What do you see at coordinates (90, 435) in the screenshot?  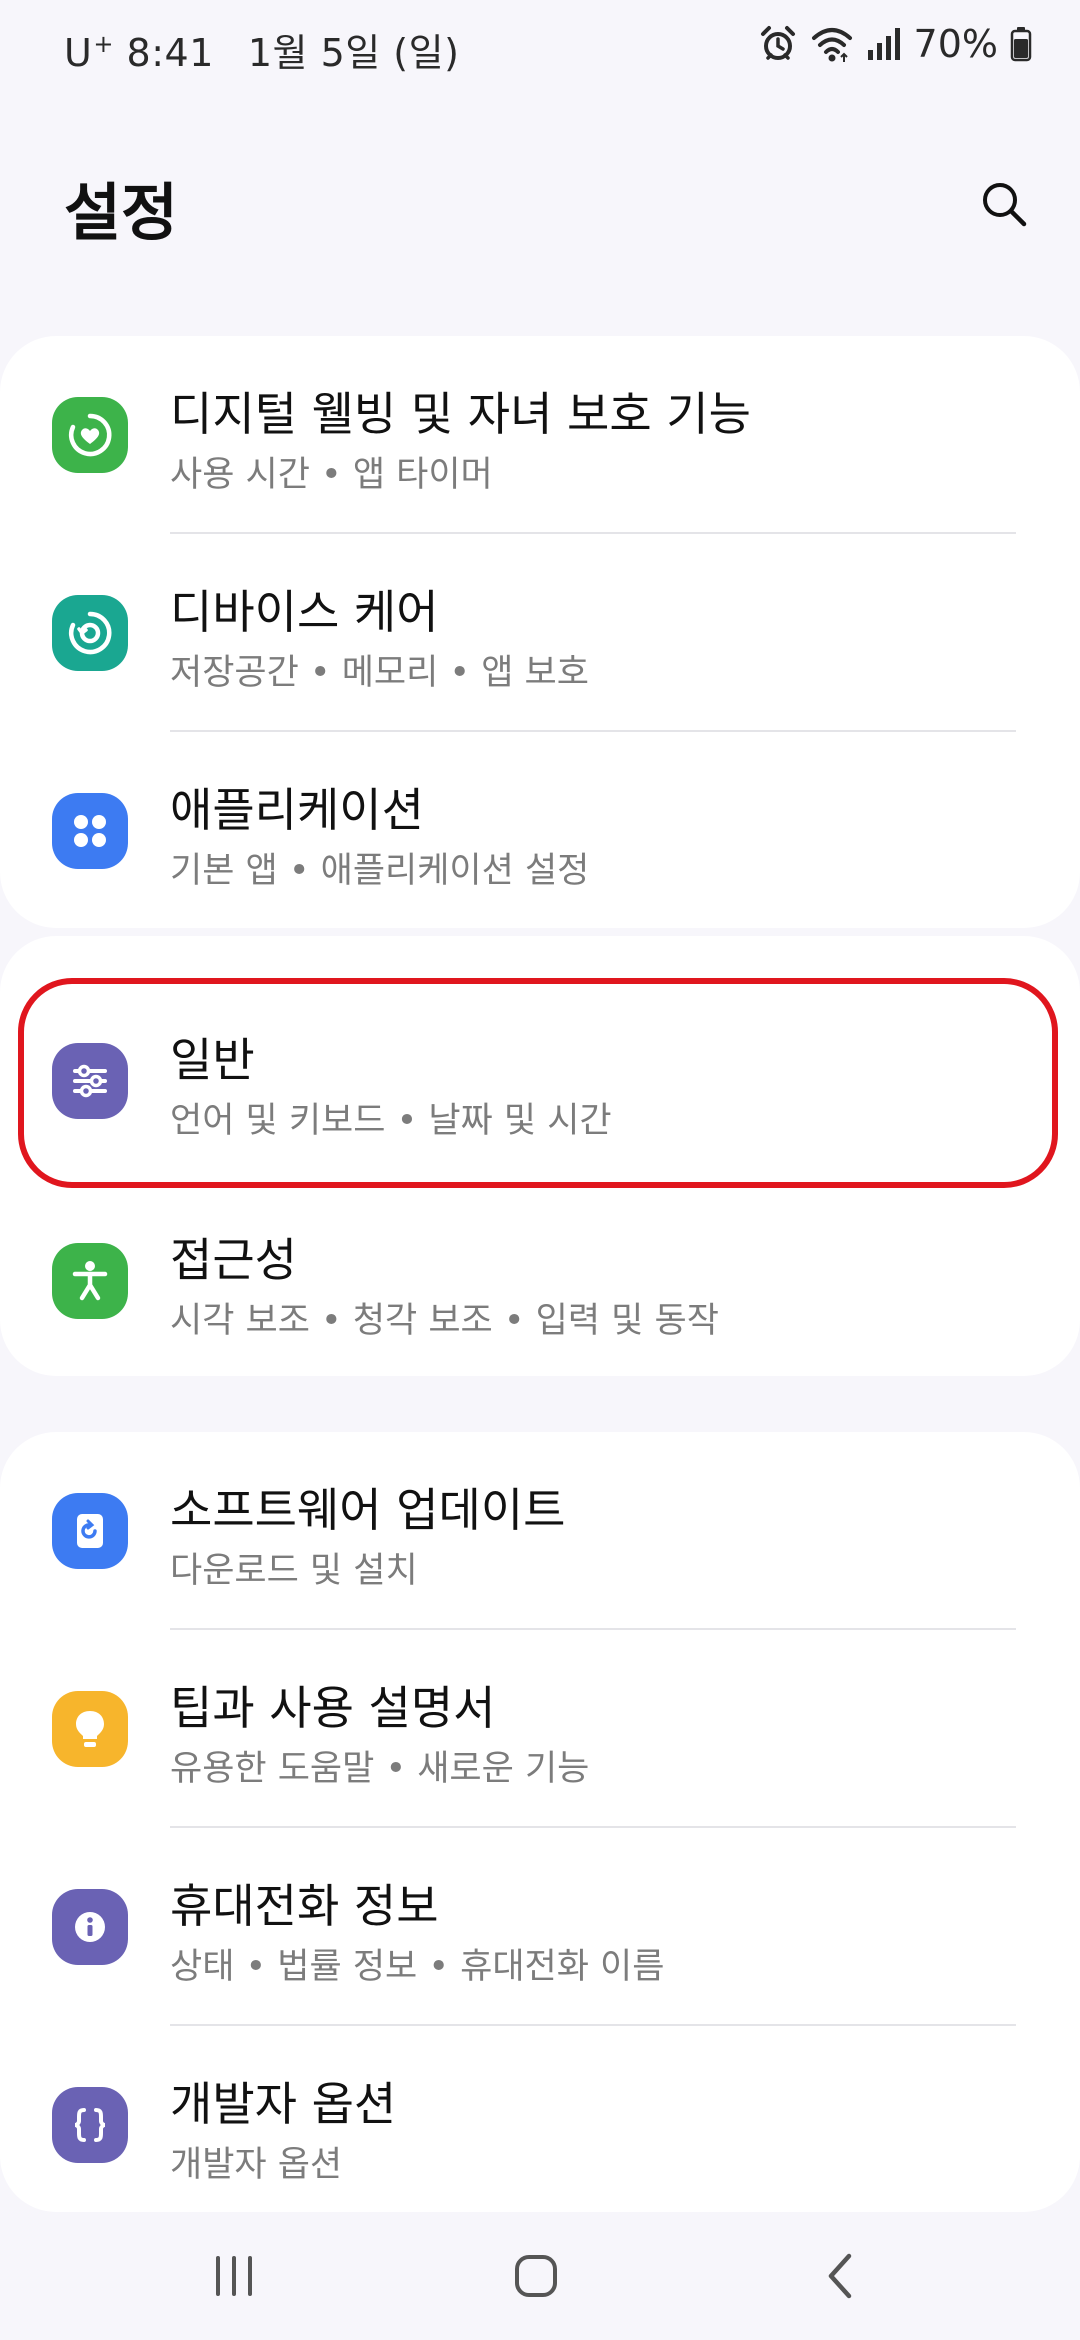 I see `digital-wellbeing-icon` at bounding box center [90, 435].